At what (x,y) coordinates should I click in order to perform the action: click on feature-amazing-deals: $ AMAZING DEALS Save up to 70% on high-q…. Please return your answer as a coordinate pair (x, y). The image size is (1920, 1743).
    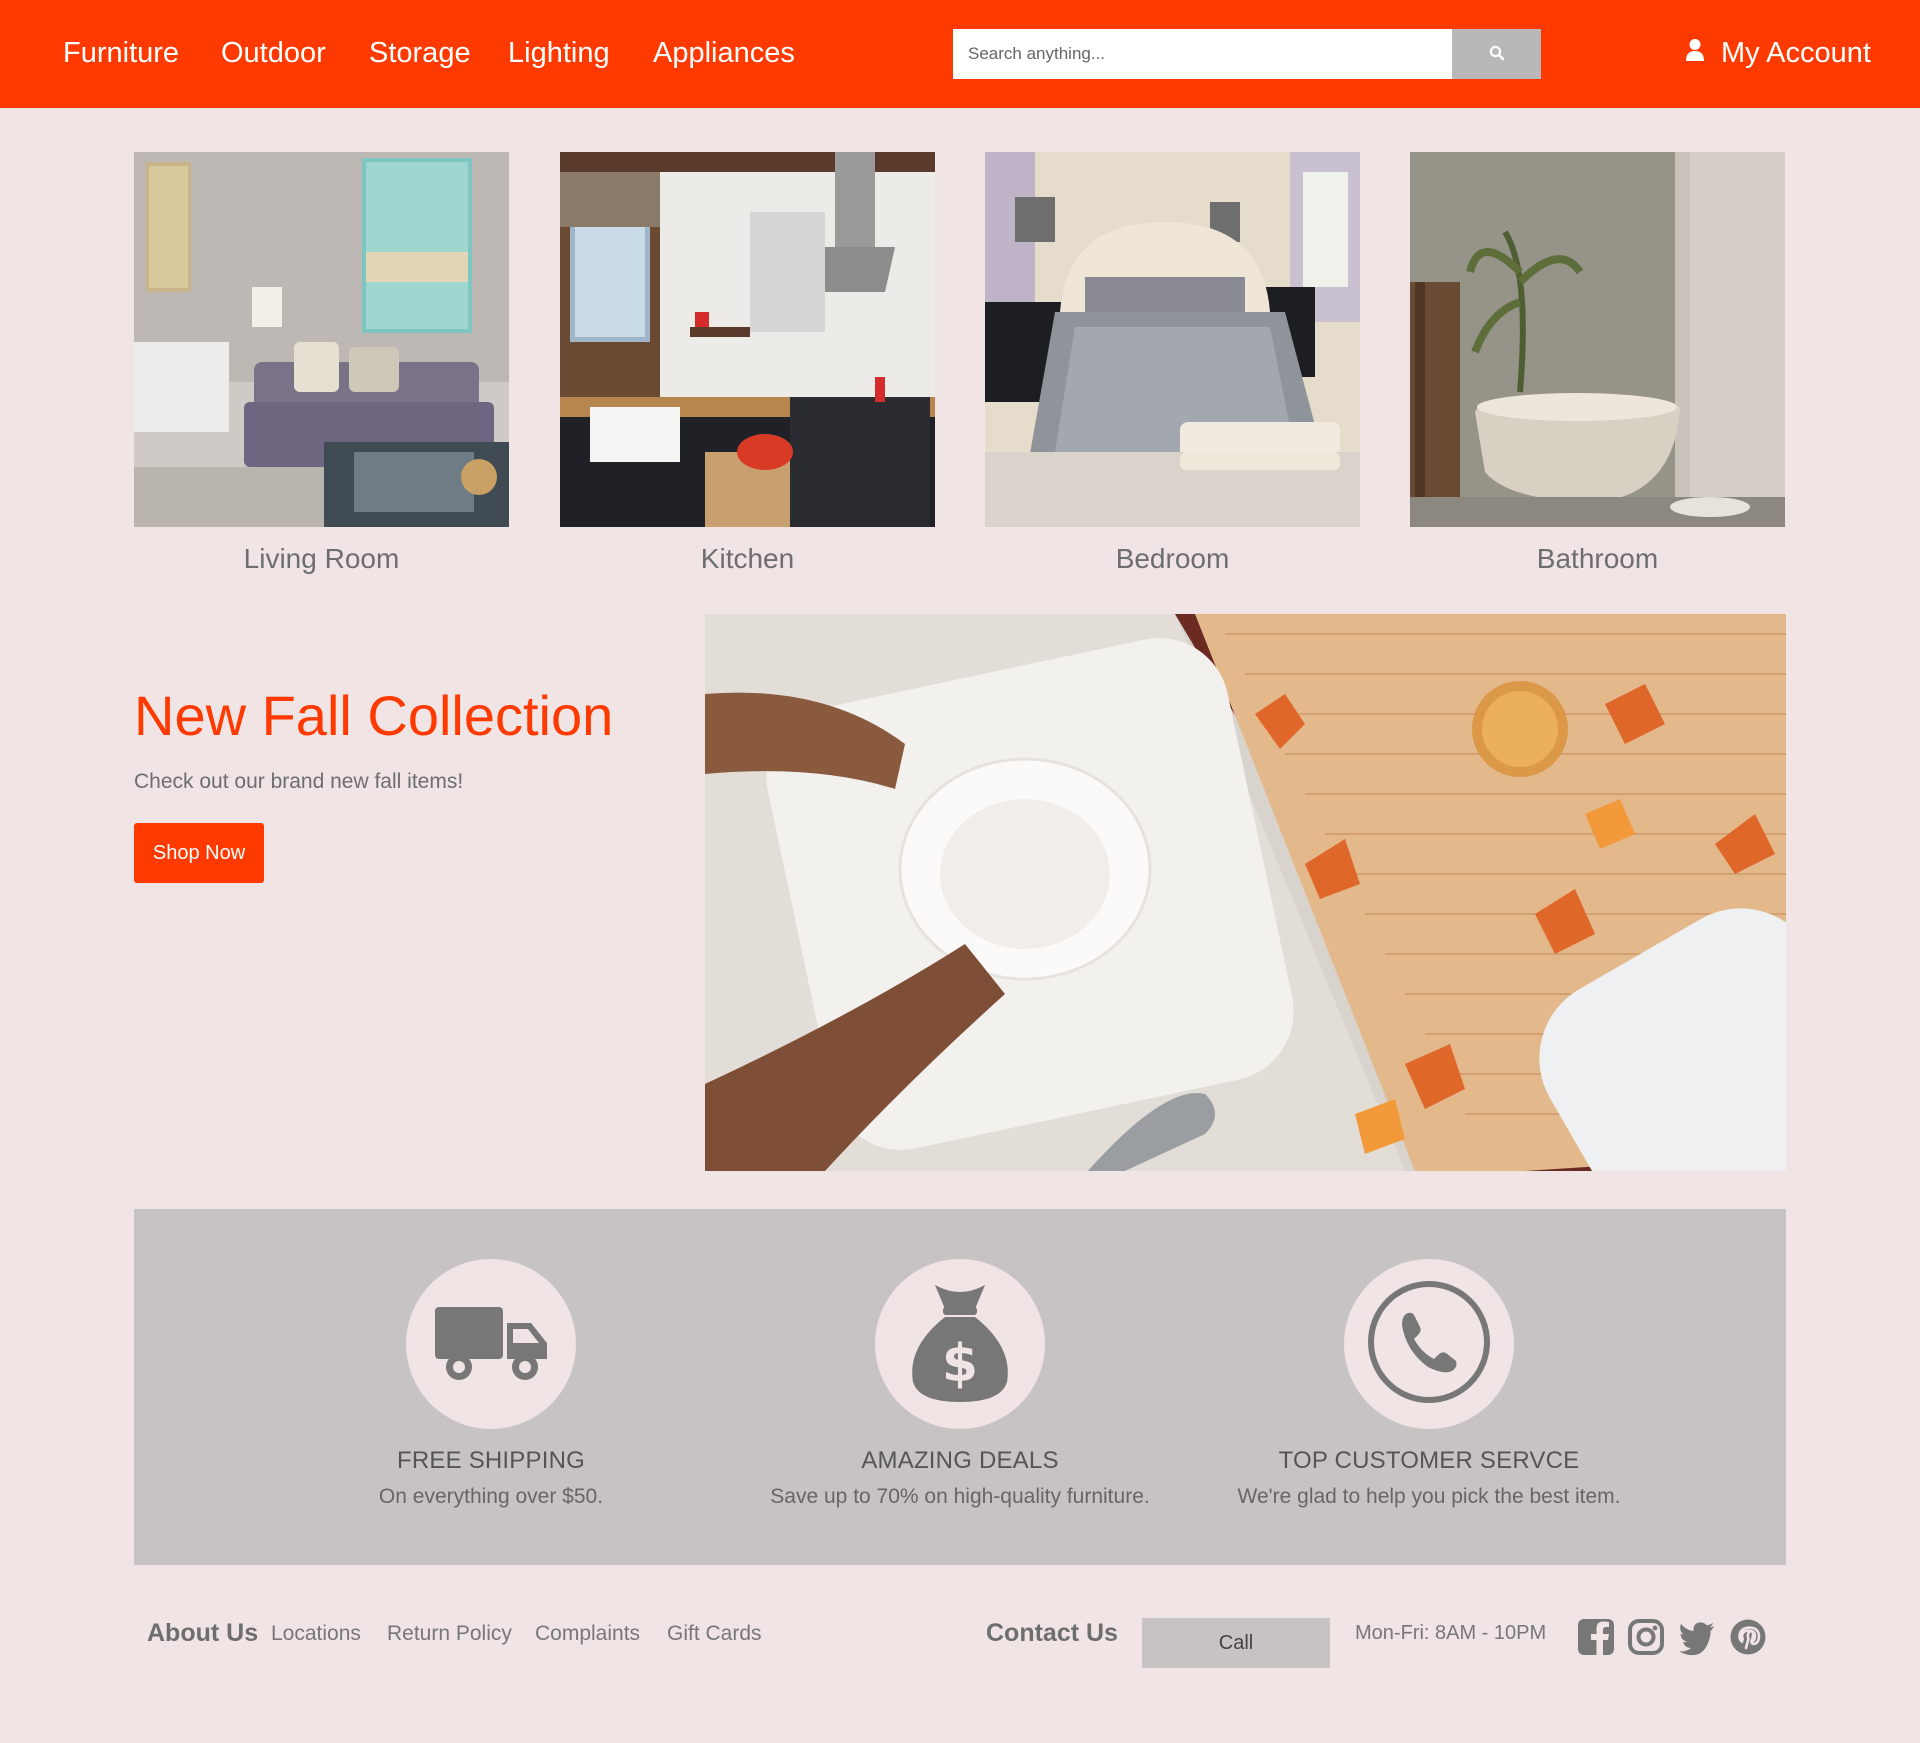
    Looking at the image, I should click on (960, 1384).